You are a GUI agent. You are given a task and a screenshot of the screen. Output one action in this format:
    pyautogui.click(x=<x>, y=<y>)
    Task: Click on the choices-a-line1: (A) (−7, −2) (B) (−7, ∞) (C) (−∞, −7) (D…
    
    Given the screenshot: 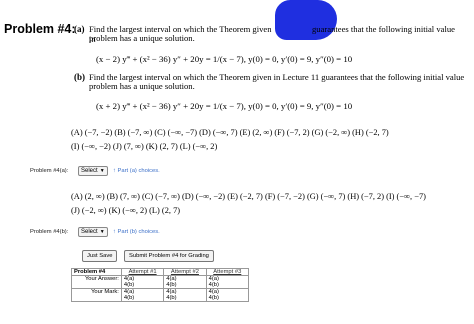 What is the action you would take?
    pyautogui.click(x=230, y=132)
    